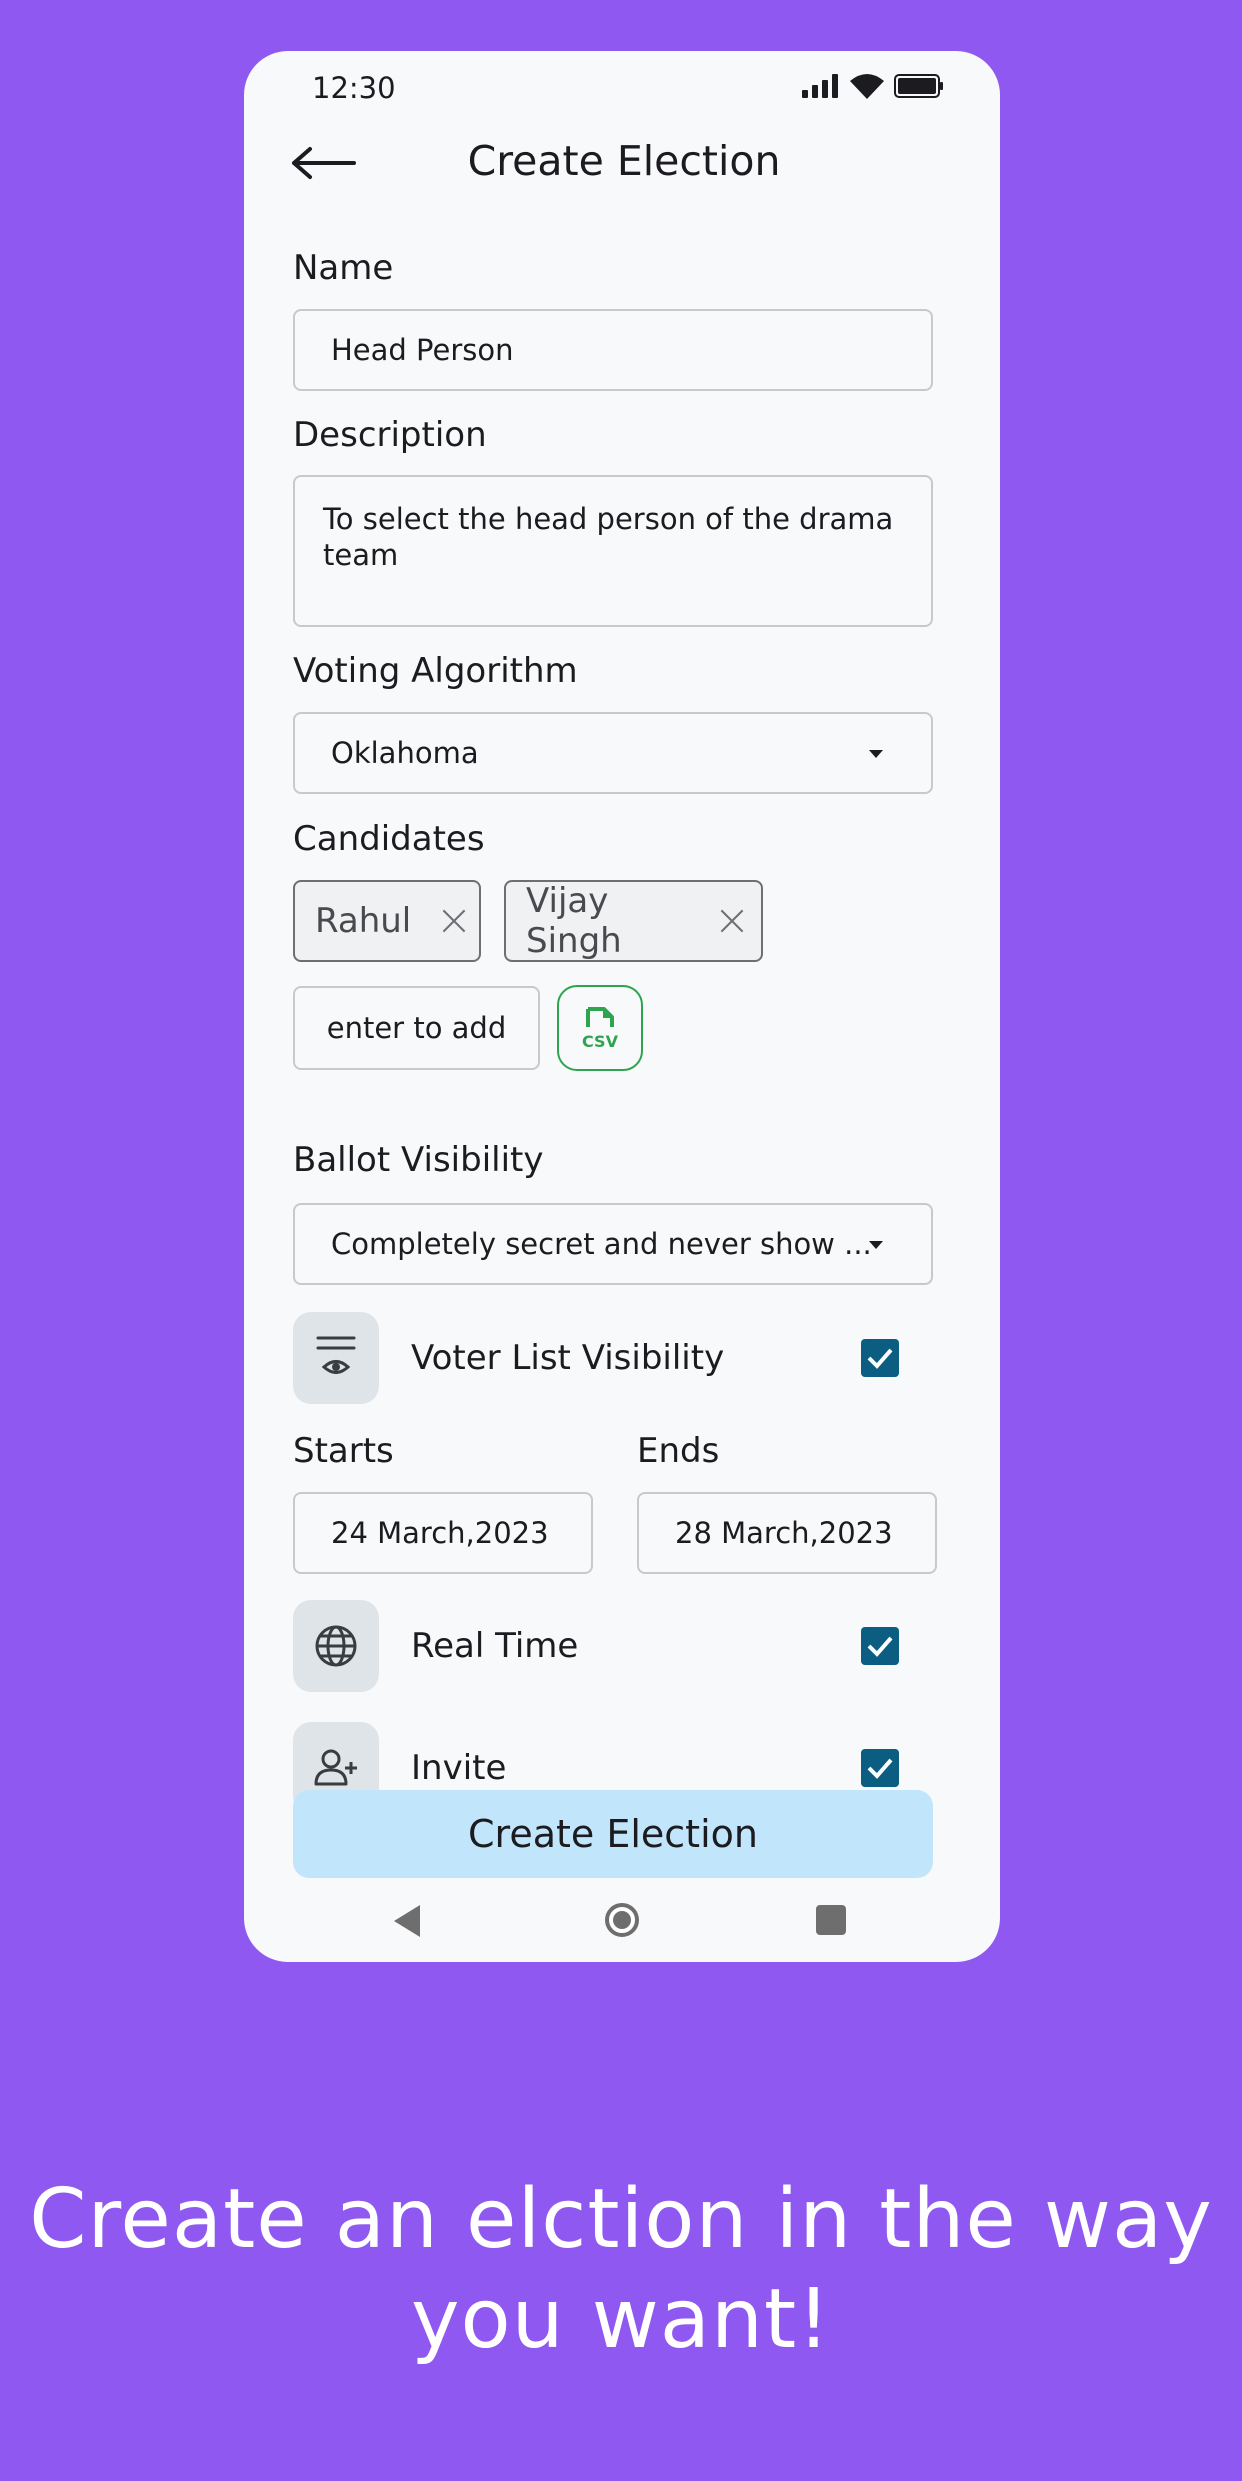 Image resolution: width=1242 pixels, height=2481 pixels. What do you see at coordinates (495, 1646) in the screenshot?
I see `realtime-label: Real Time` at bounding box center [495, 1646].